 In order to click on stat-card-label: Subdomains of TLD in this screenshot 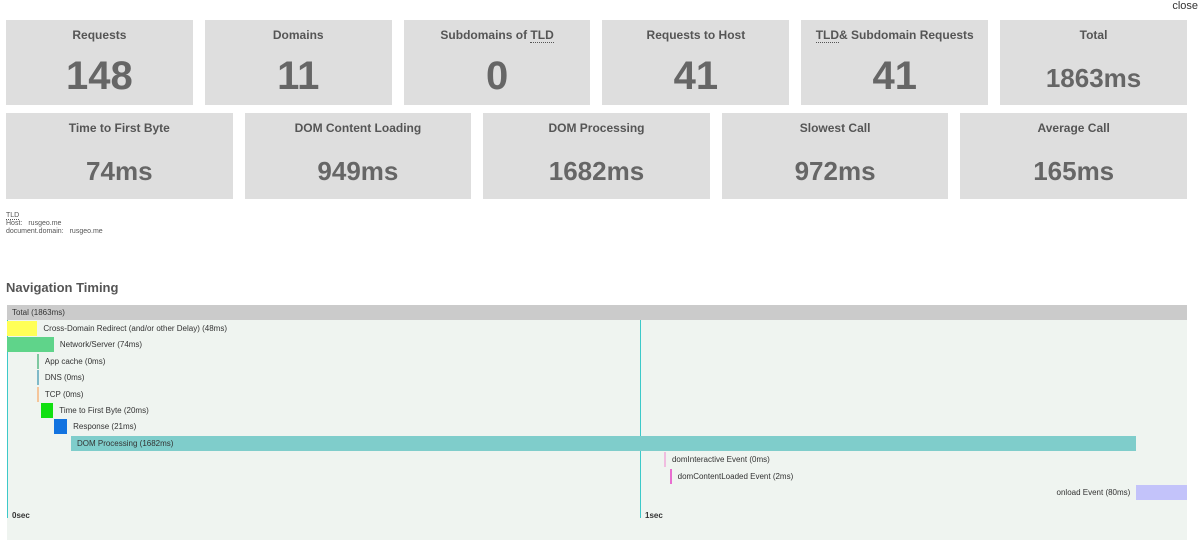, I will do `click(497, 35)`.